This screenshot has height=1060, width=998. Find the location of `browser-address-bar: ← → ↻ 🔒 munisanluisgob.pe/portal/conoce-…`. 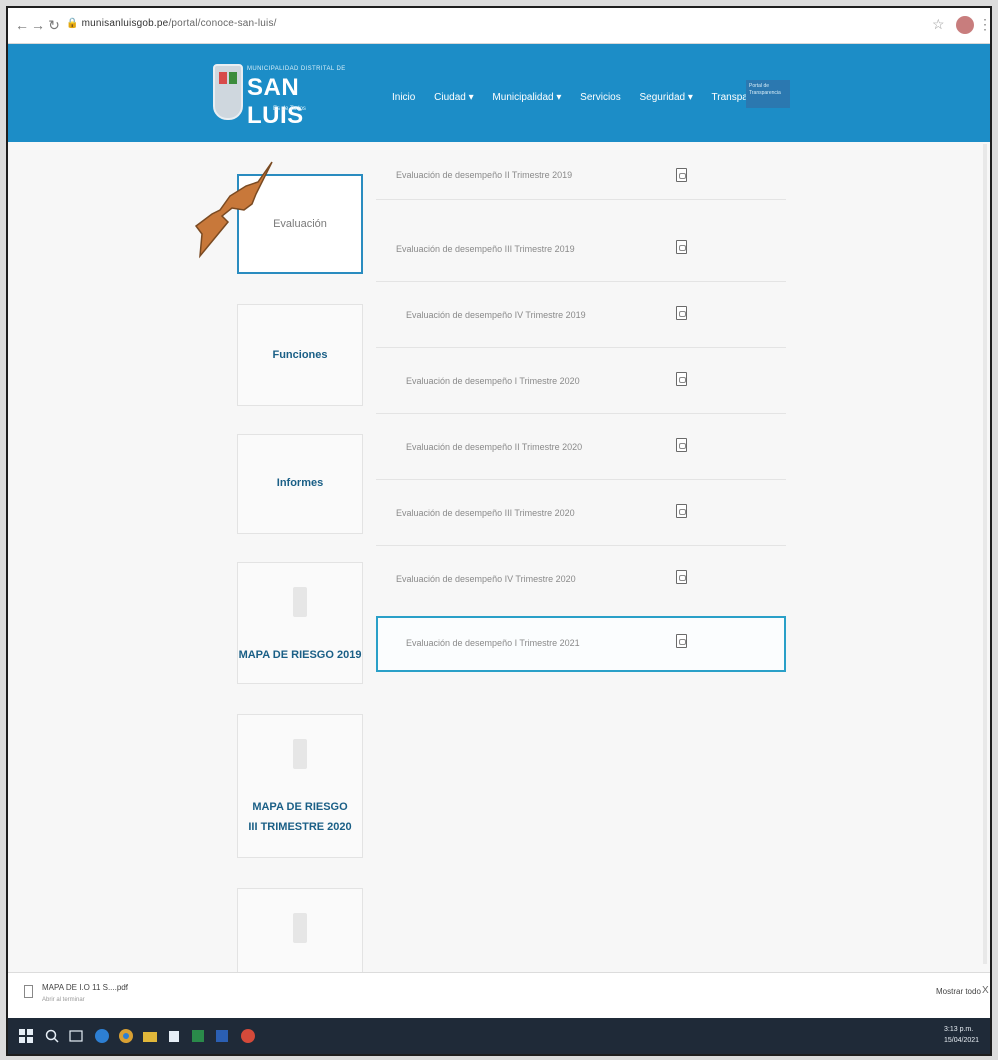

browser-address-bar: ← → ↻ 🔒 munisanluisgob.pe/portal/conoce-… is located at coordinates (499, 26).